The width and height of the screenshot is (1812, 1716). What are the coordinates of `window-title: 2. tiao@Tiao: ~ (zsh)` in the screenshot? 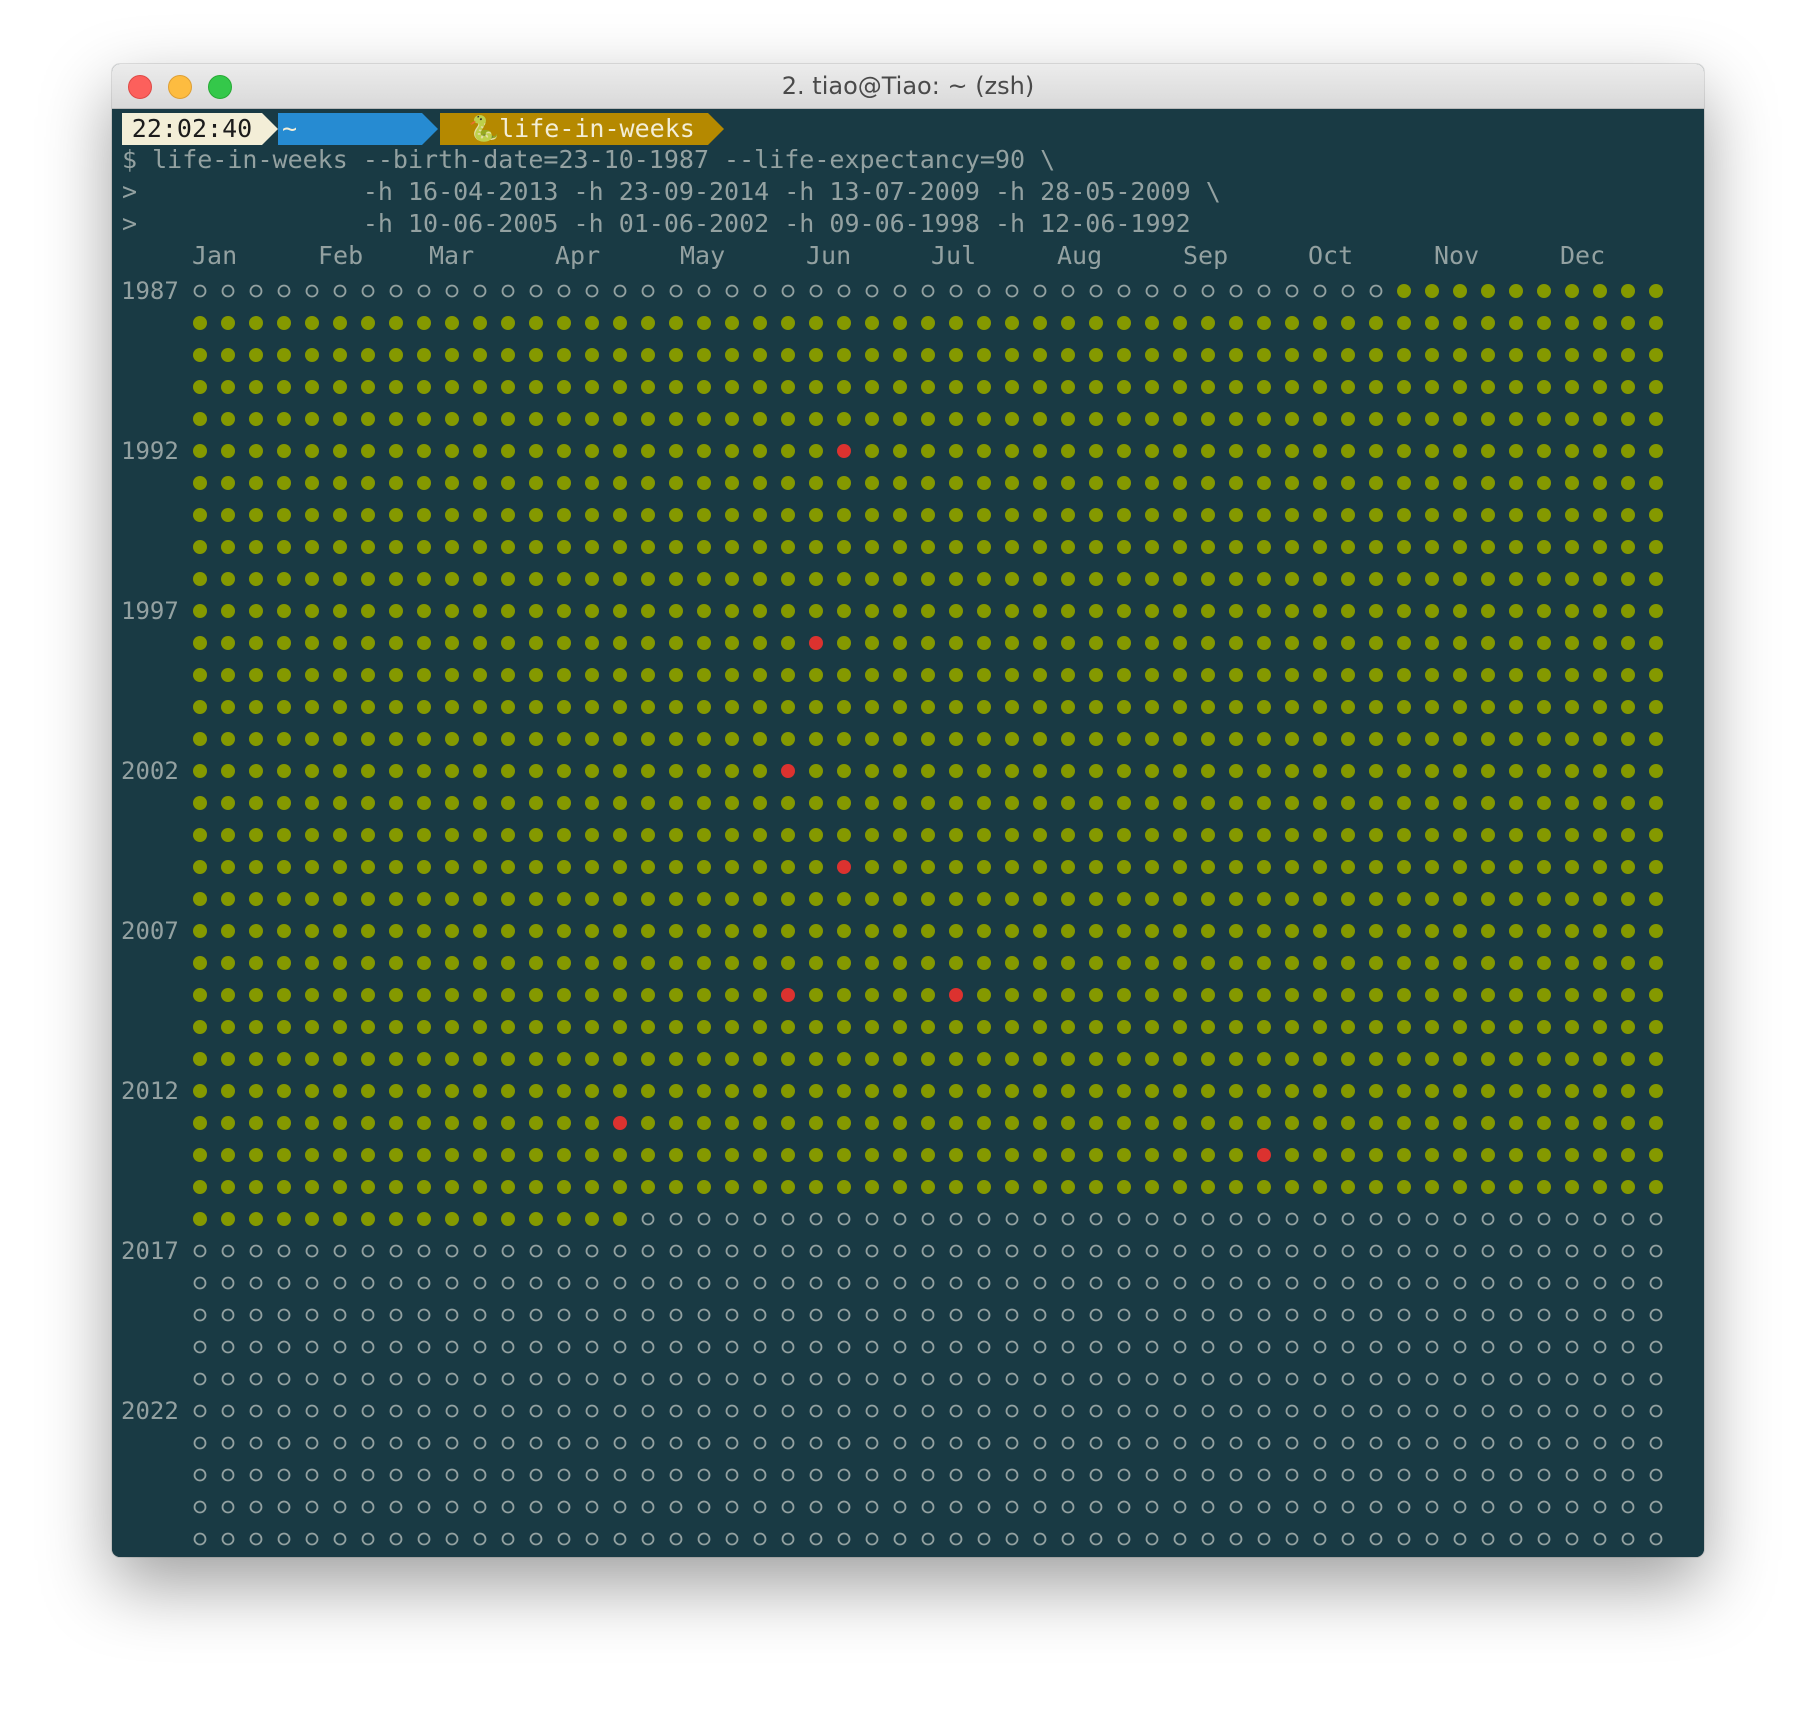 It's located at (908, 86).